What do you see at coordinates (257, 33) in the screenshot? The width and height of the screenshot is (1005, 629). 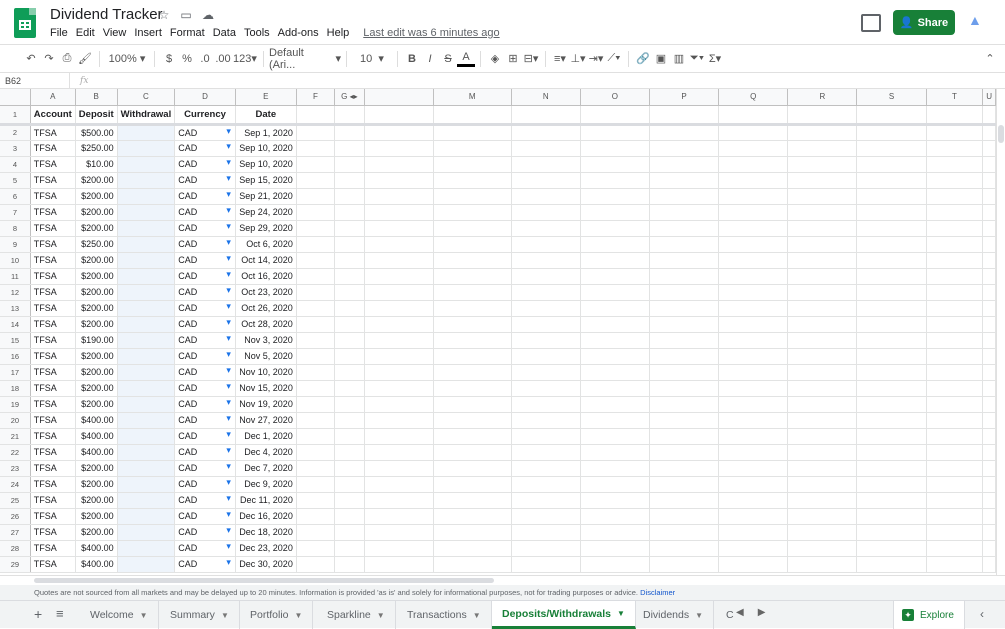 I see `menu-tools: Tools` at bounding box center [257, 33].